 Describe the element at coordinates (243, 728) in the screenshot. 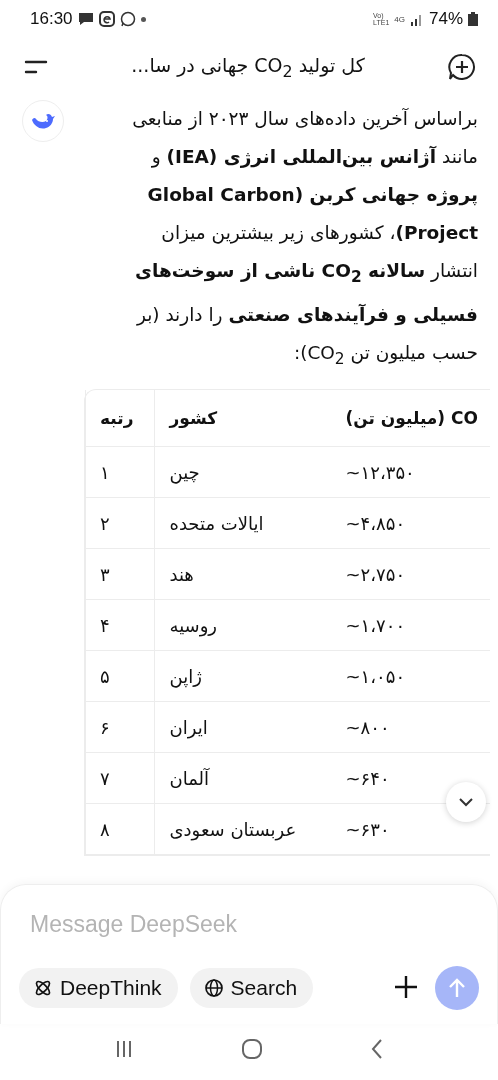

I see `table-cell: ایران` at that location.